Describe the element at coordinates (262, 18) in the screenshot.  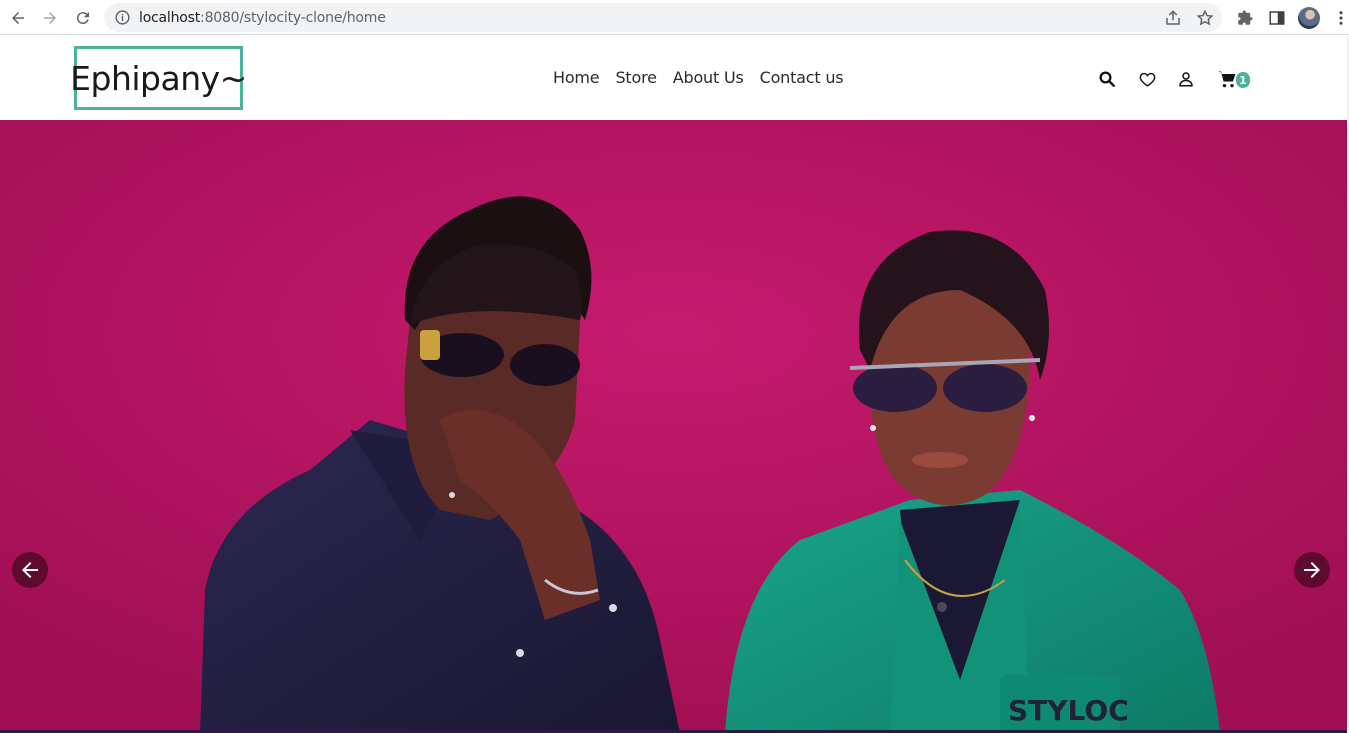
I see `url-text: localhost:8080/stylocity-clone/home` at that location.